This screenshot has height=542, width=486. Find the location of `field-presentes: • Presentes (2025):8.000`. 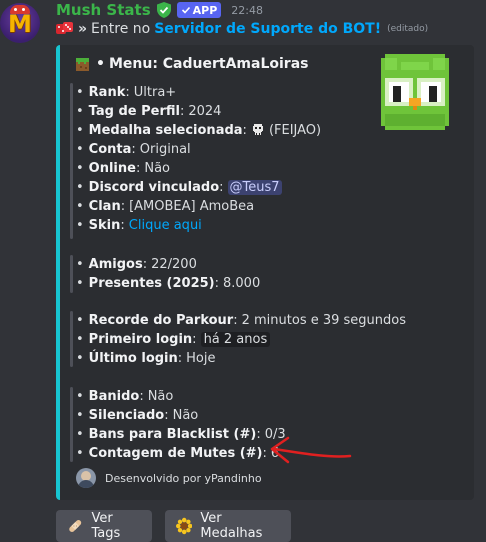

field-presentes: • Presentes (2025):8.000 is located at coordinates (168, 283).